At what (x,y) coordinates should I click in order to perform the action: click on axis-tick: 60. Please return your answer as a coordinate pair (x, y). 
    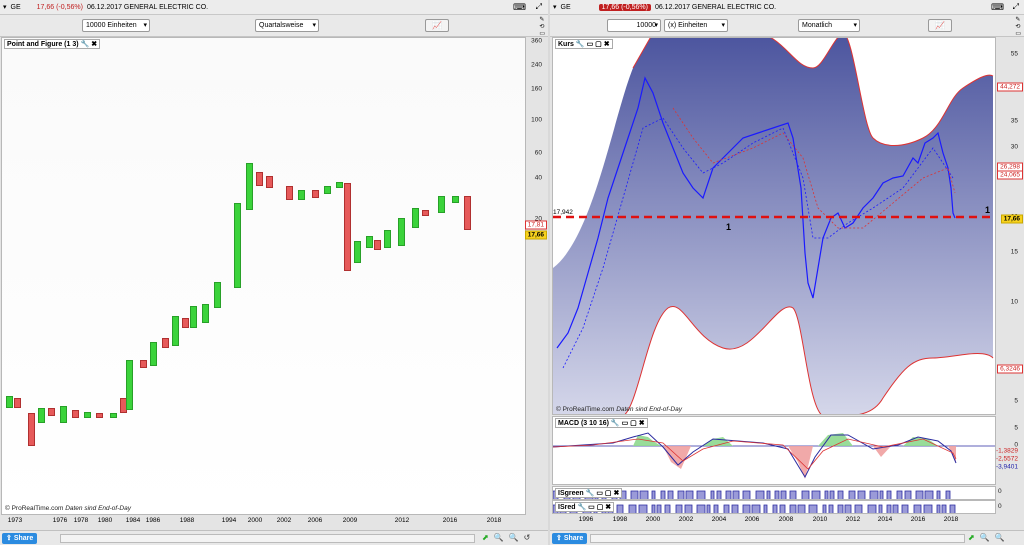
    Looking at the image, I should click on (538, 153).